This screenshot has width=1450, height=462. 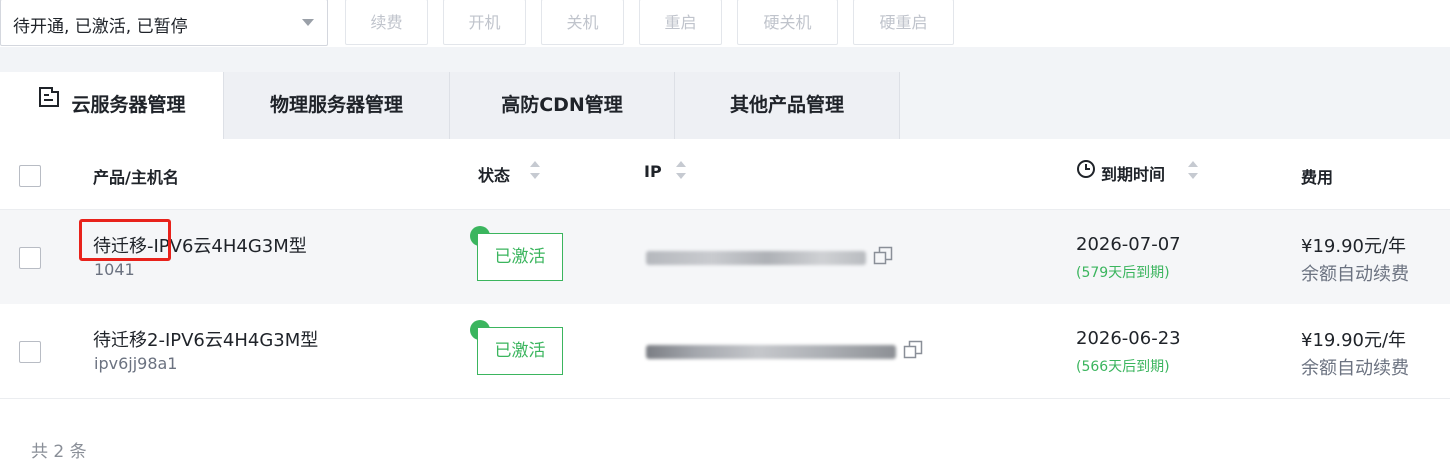 I want to click on tab-cloud-server: 云服务器管理, so click(x=112, y=105).